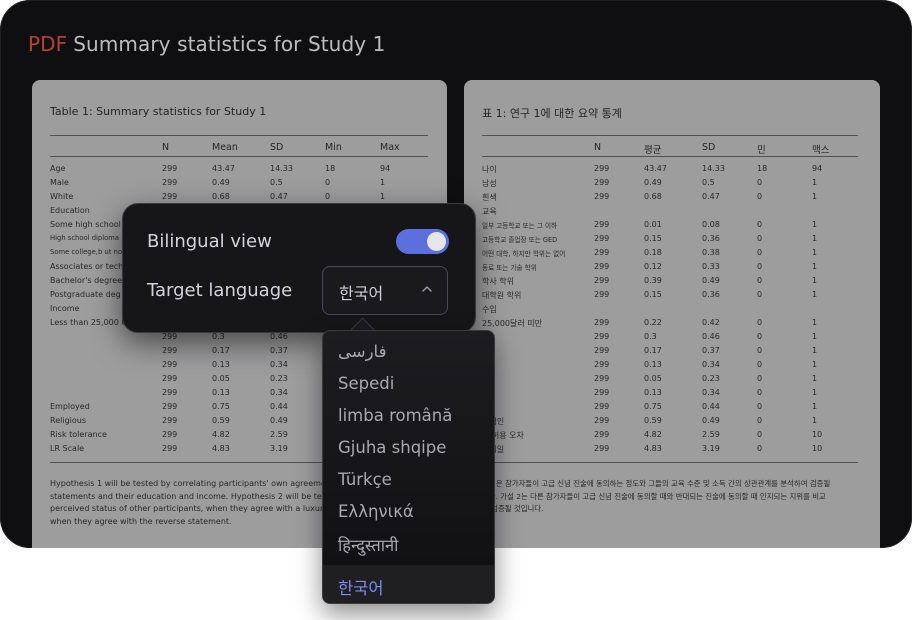 This screenshot has height=620, width=912. I want to click on cell-label: 일부 고등학교 또는 그 이하, so click(520, 226).